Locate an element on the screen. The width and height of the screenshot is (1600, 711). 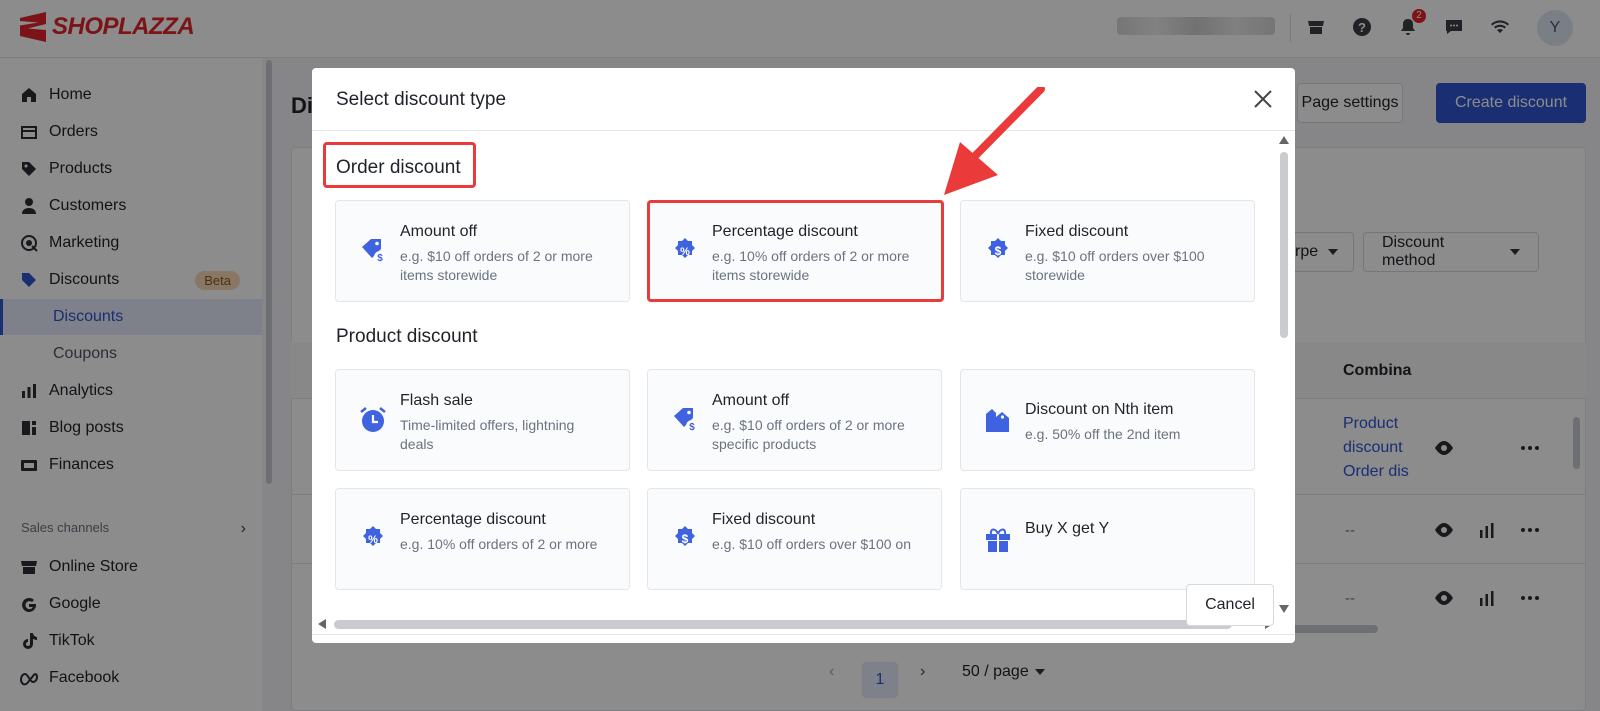
discount-card-buy-x-get-y: Buy X get Y is located at coordinates (1107, 539).